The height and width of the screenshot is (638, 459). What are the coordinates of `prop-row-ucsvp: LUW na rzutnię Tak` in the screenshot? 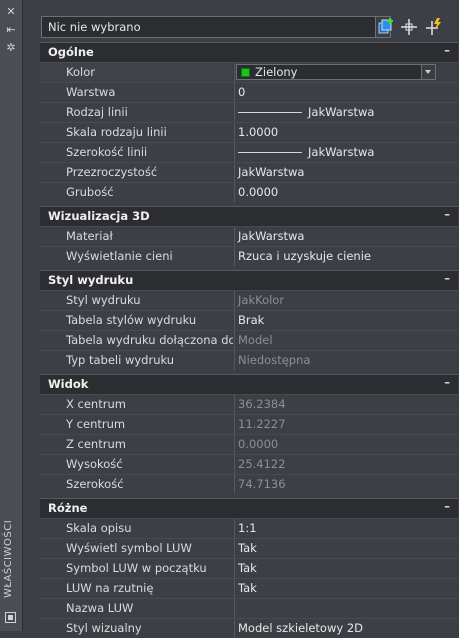 It's located at (249, 588).